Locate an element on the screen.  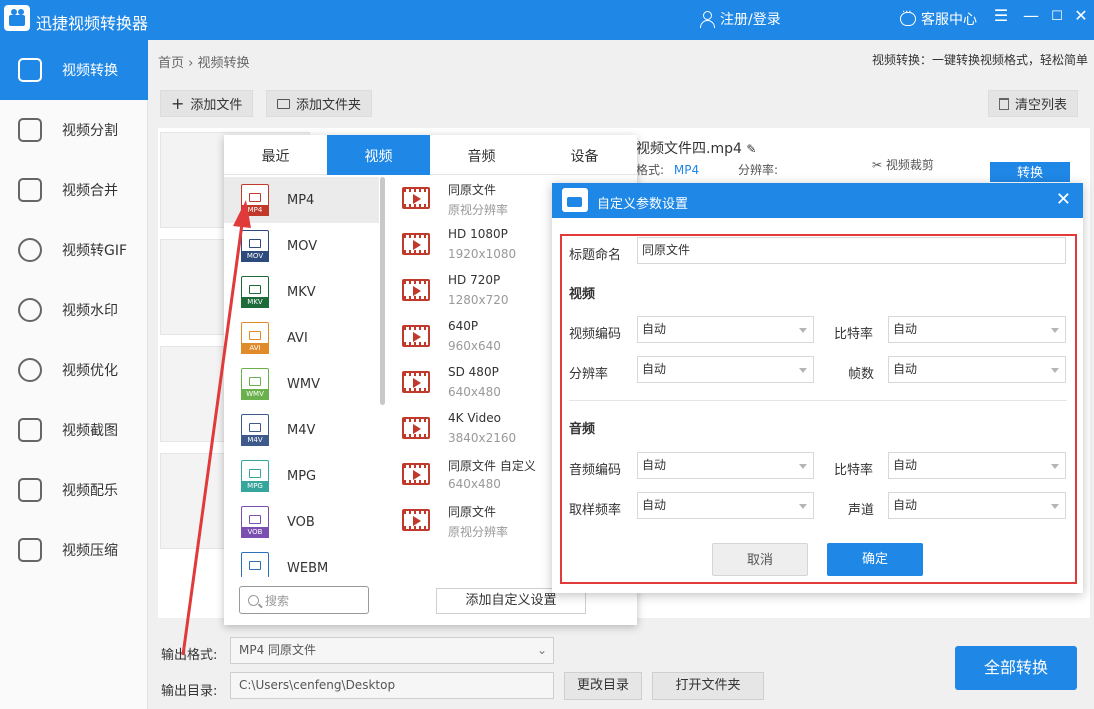
dialog-close-icon: ✕ is located at coordinates (1063, 199).